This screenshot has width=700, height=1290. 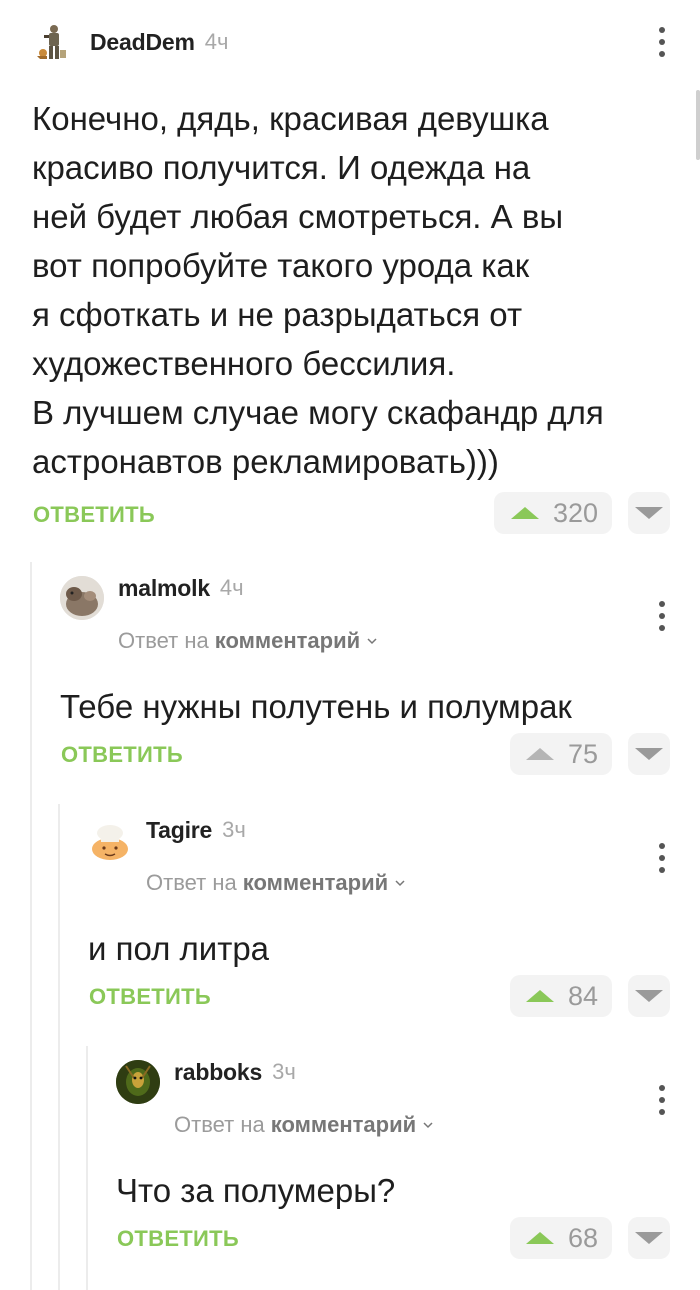 What do you see at coordinates (277, 314) in the screenshot?
I see `comment-line: я сфоткать и не разрыдаться от` at bounding box center [277, 314].